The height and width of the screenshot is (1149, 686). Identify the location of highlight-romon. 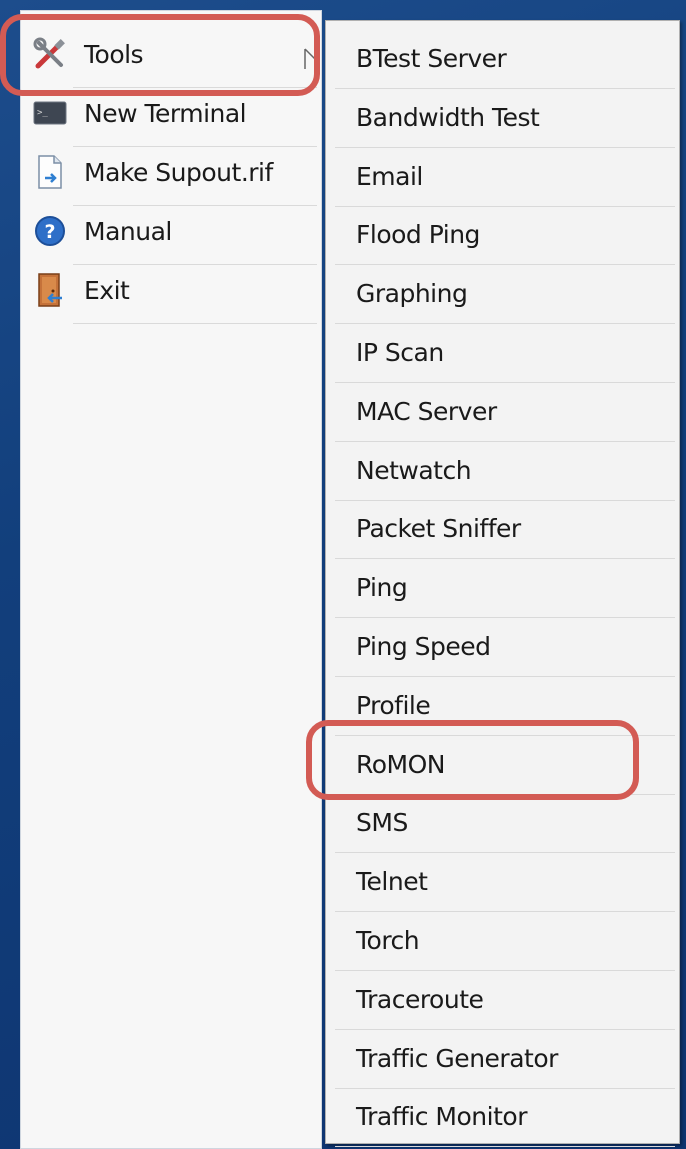
(472, 760).